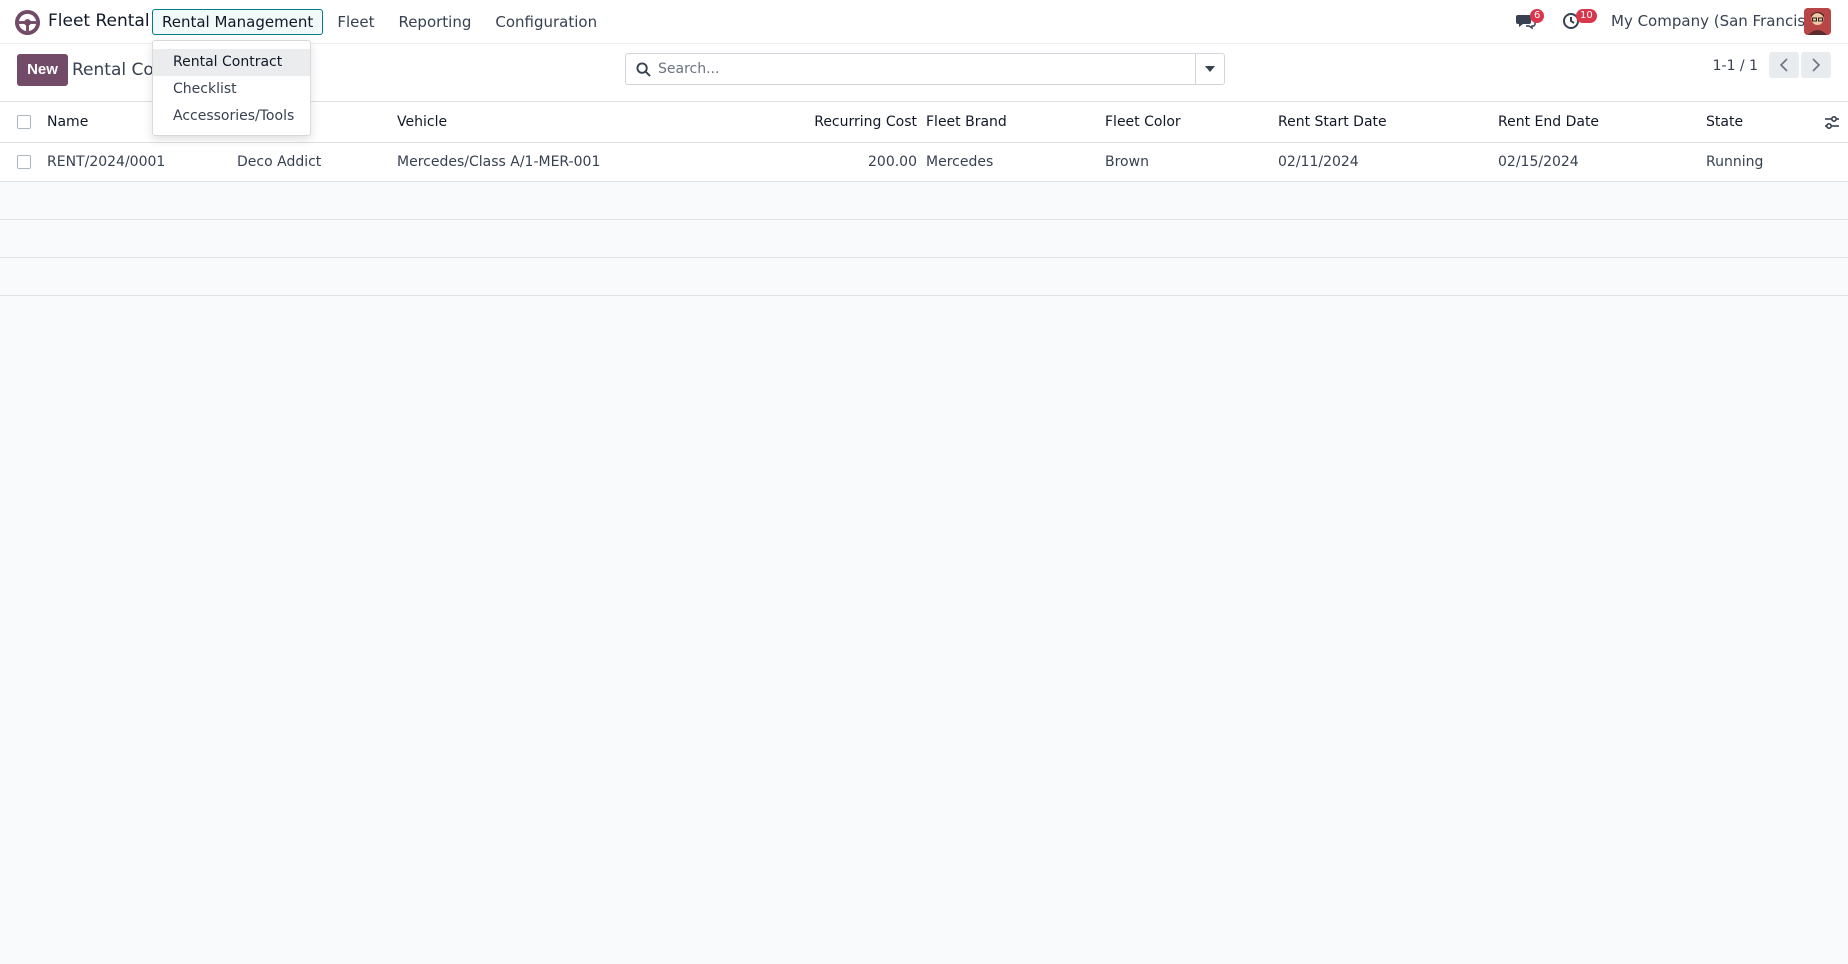 This screenshot has height=964, width=1848. I want to click on search-icon, so click(643, 69).